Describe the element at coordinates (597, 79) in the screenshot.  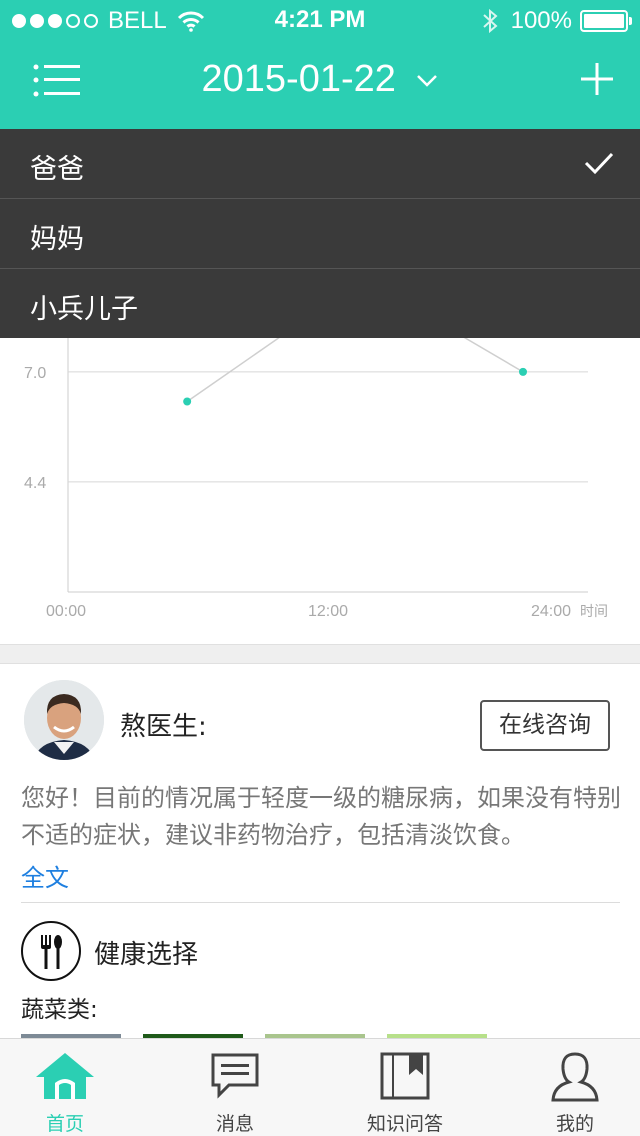
I see `plus-icon` at that location.